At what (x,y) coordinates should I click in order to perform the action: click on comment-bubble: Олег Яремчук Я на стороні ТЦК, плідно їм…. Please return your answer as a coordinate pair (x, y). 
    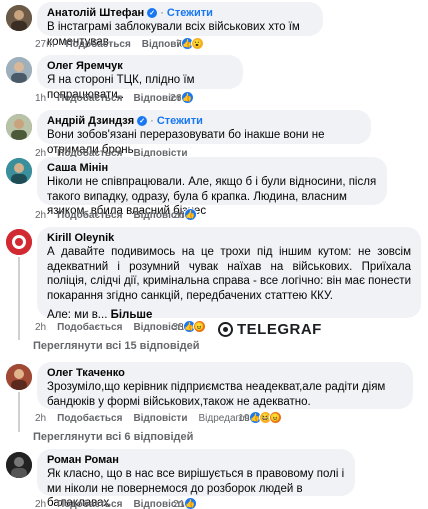
    Looking at the image, I should click on (140, 78).